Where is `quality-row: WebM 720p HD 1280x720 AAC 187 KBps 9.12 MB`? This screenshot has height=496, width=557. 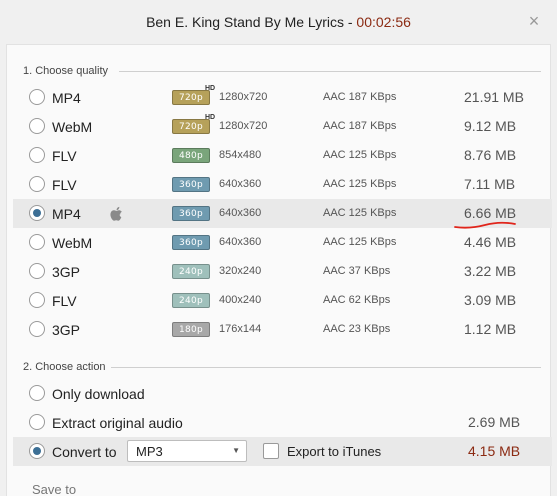 quality-row: WebM 720p HD 1280x720 AAC 187 KBps 9.12 MB is located at coordinates (282, 126).